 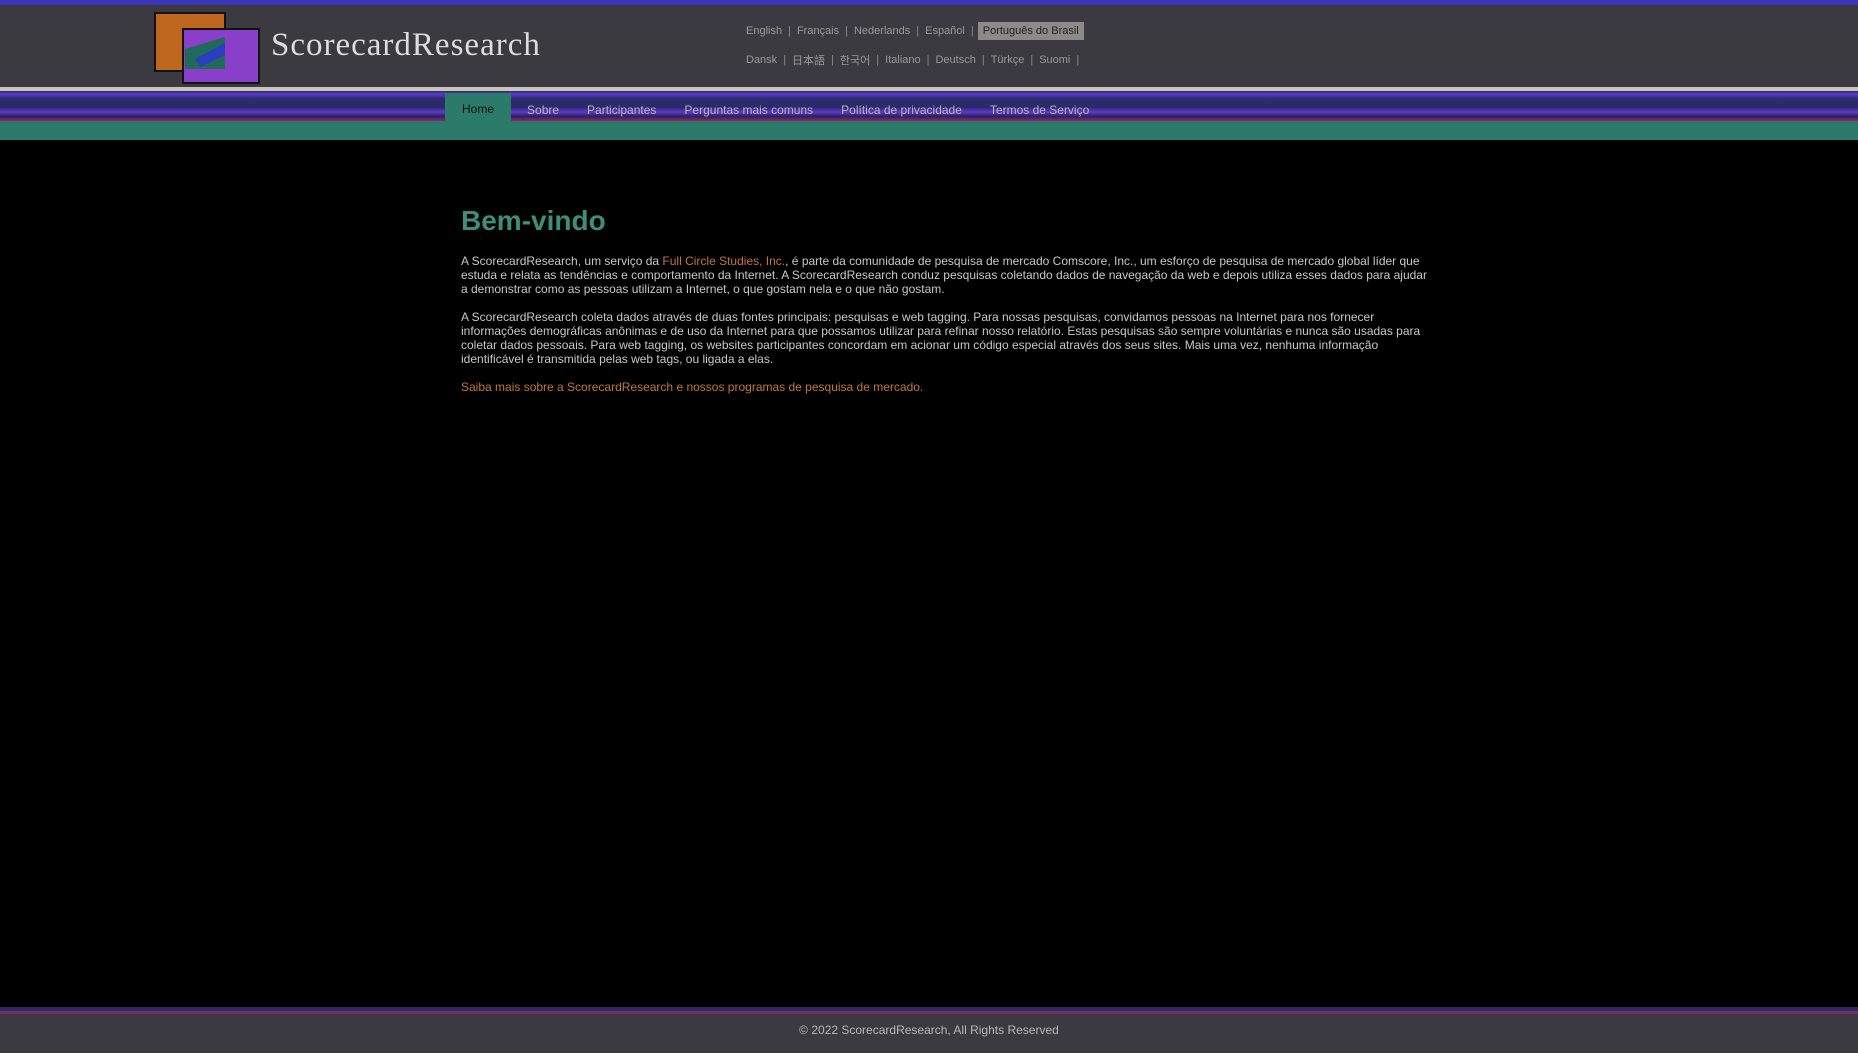 What do you see at coordinates (855, 60) in the screenshot?
I see `lang-korean: 한국어` at bounding box center [855, 60].